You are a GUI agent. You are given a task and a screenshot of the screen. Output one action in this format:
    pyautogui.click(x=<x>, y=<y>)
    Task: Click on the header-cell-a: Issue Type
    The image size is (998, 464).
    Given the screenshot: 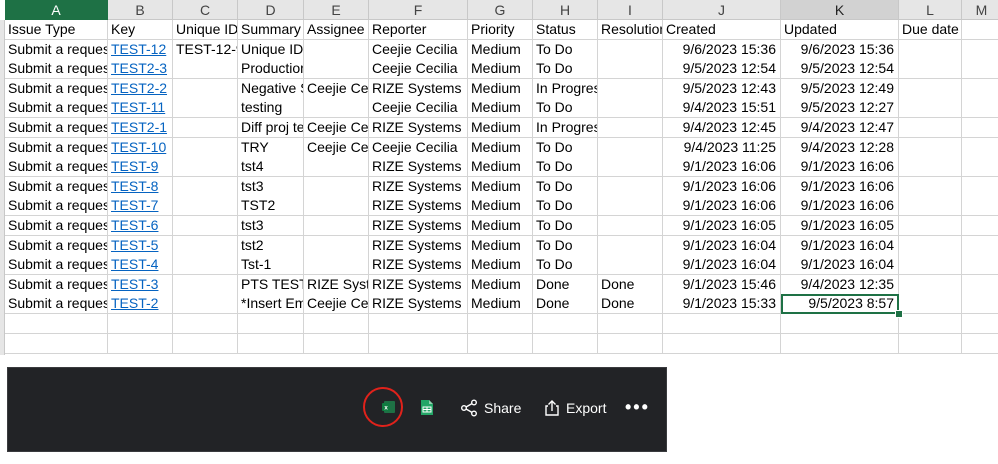 What is the action you would take?
    pyautogui.click(x=56, y=30)
    